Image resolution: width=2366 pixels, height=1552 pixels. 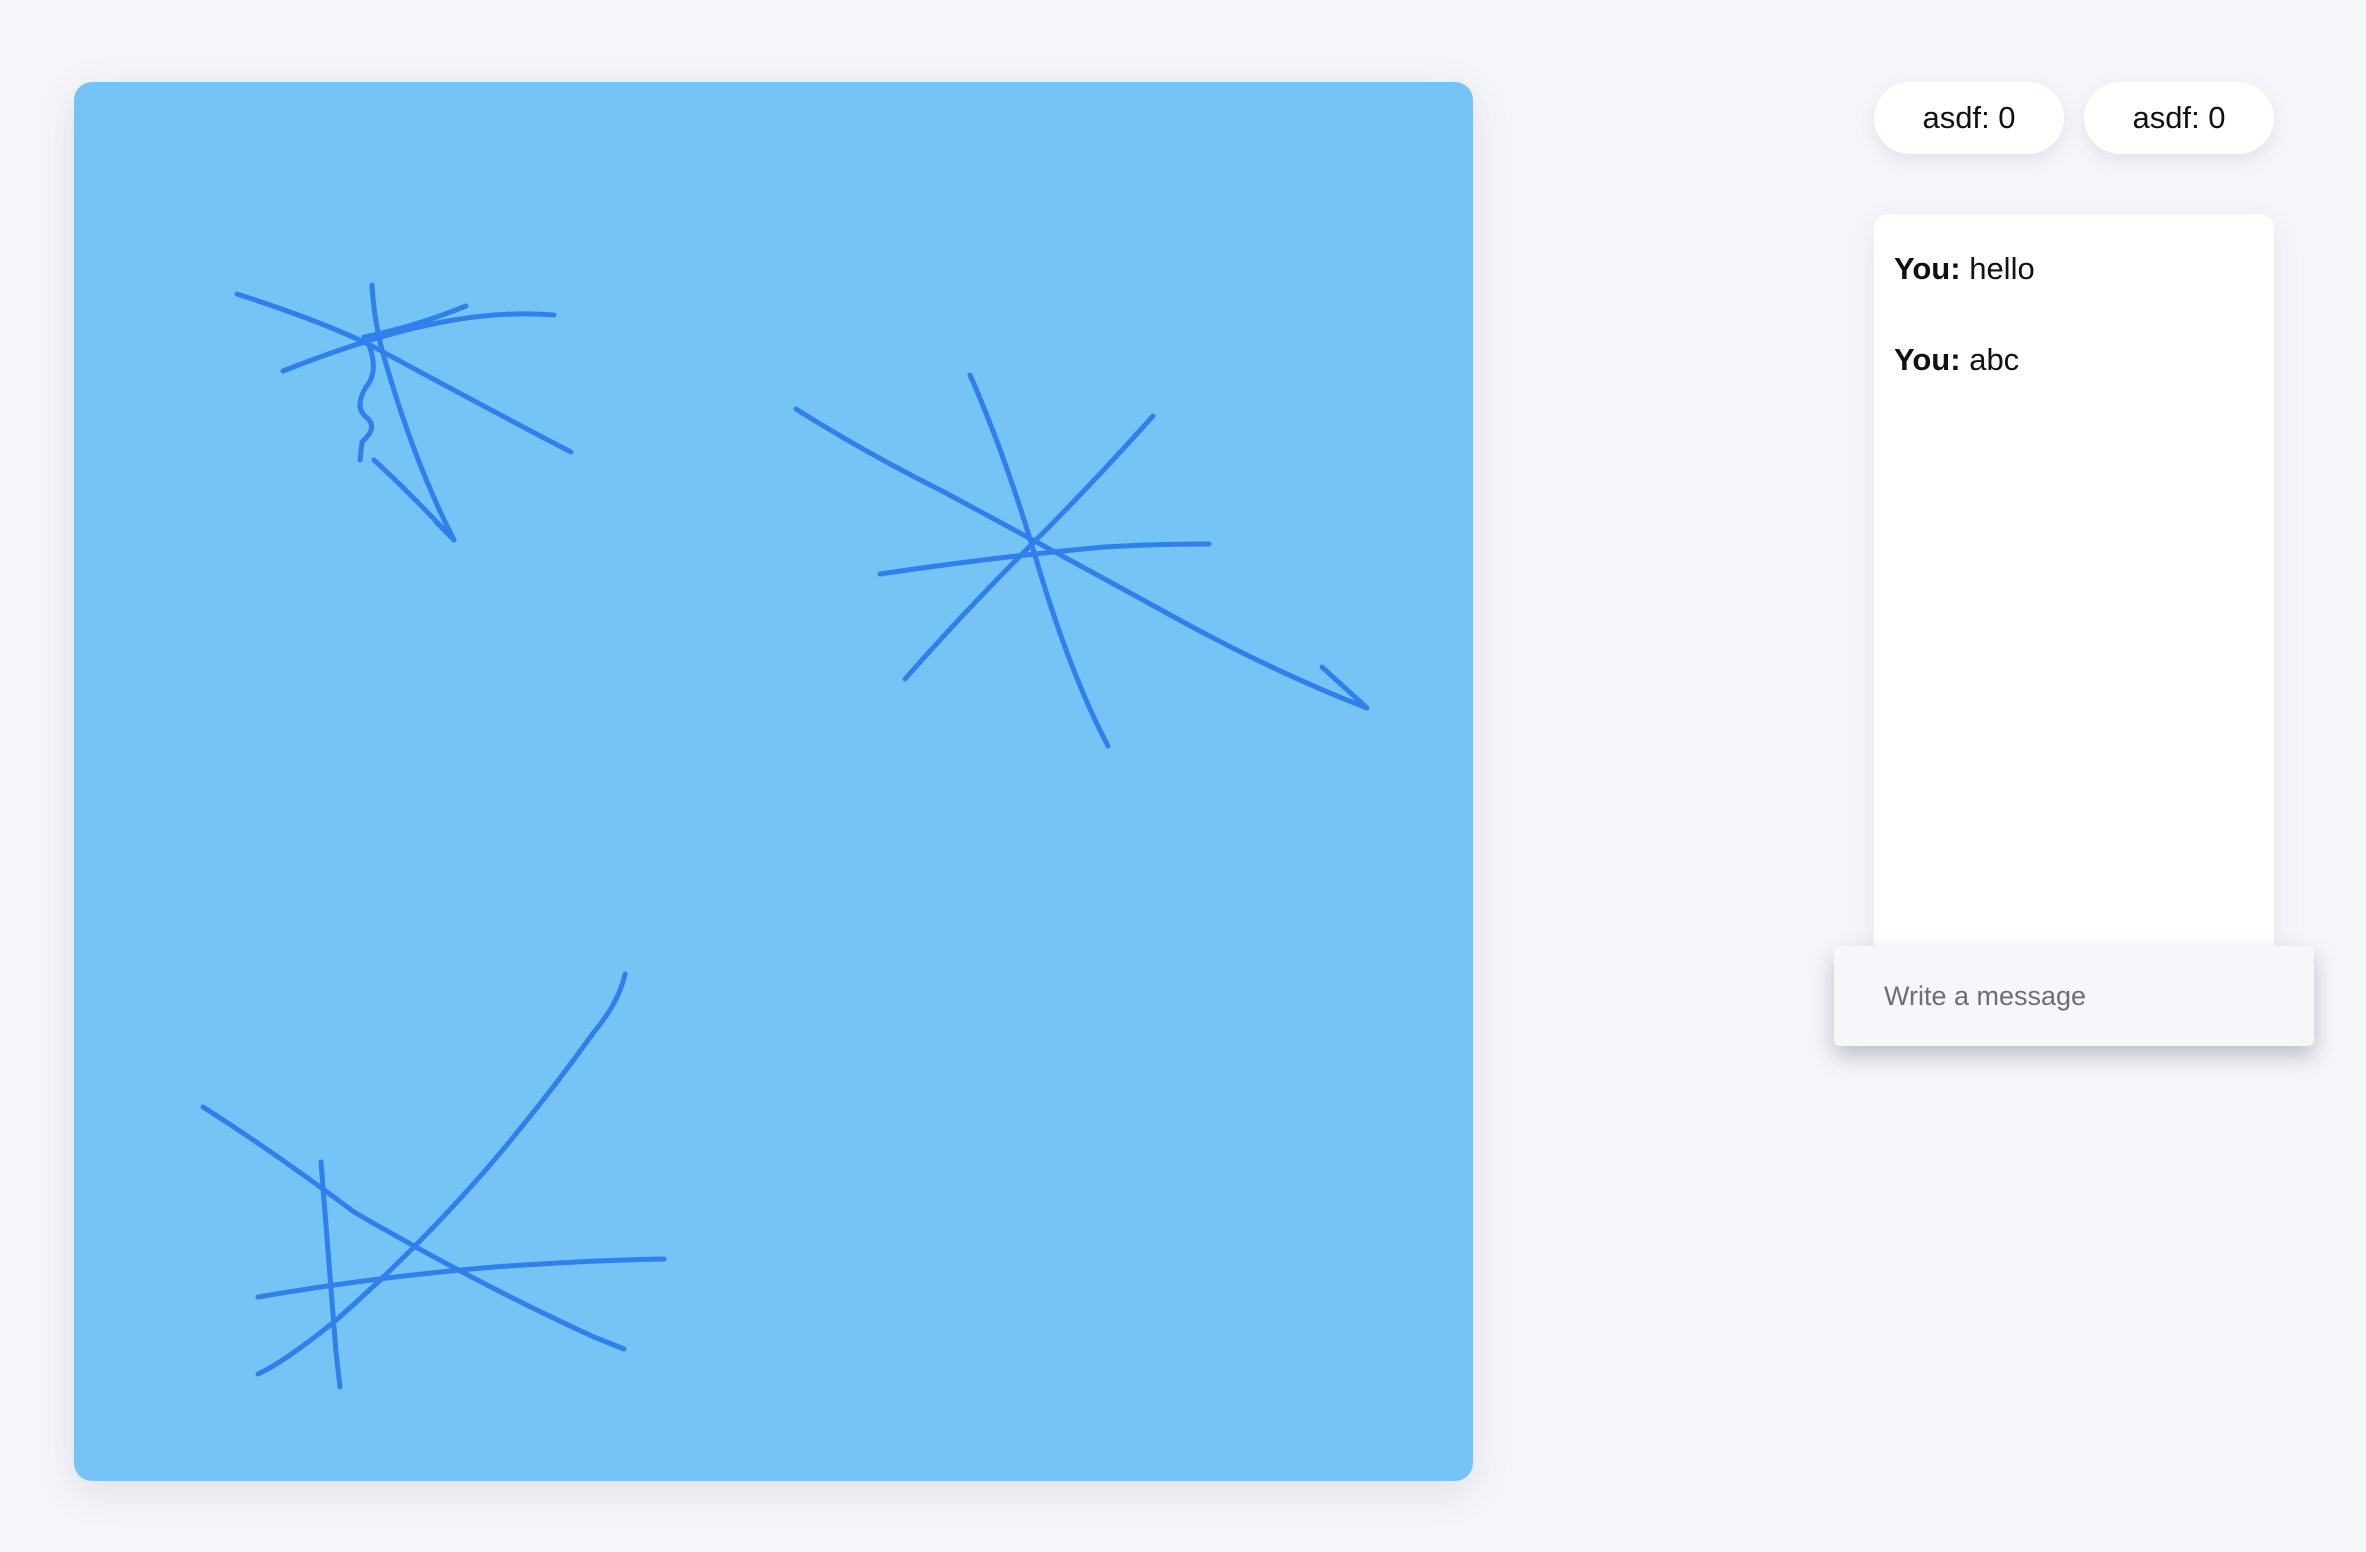 What do you see at coordinates (2074, 996) in the screenshot?
I see `message-input` at bounding box center [2074, 996].